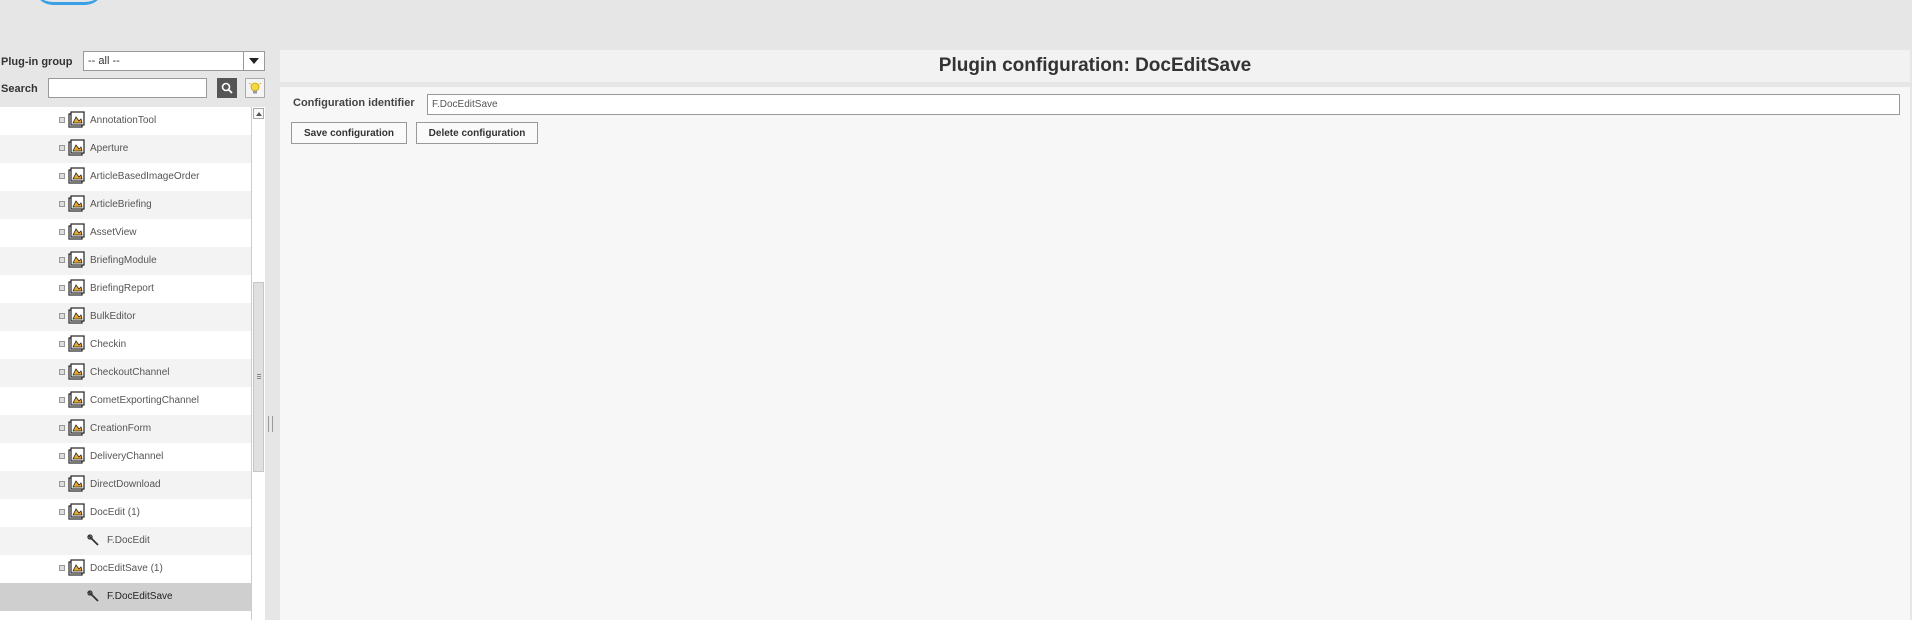  I want to click on tree-item-group: CreationForm, so click(125, 429).